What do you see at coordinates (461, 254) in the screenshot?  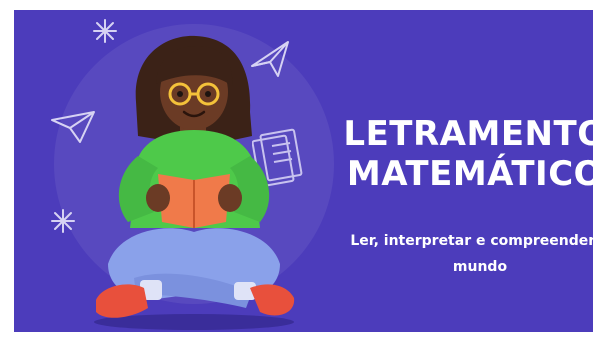 I see `subtitle: Ler, interpretar e compreender o mundo` at bounding box center [461, 254].